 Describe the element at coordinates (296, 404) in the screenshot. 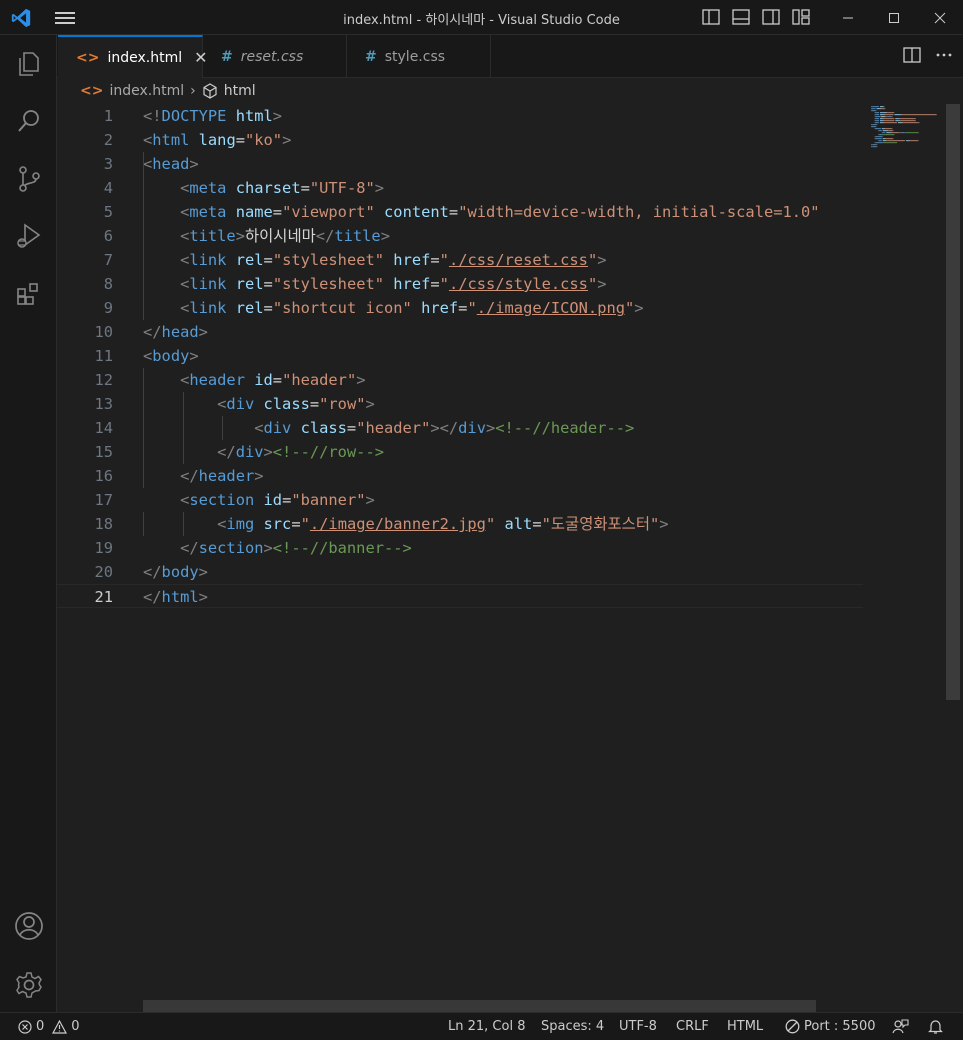

I see `code-text: <div class="row">` at that location.